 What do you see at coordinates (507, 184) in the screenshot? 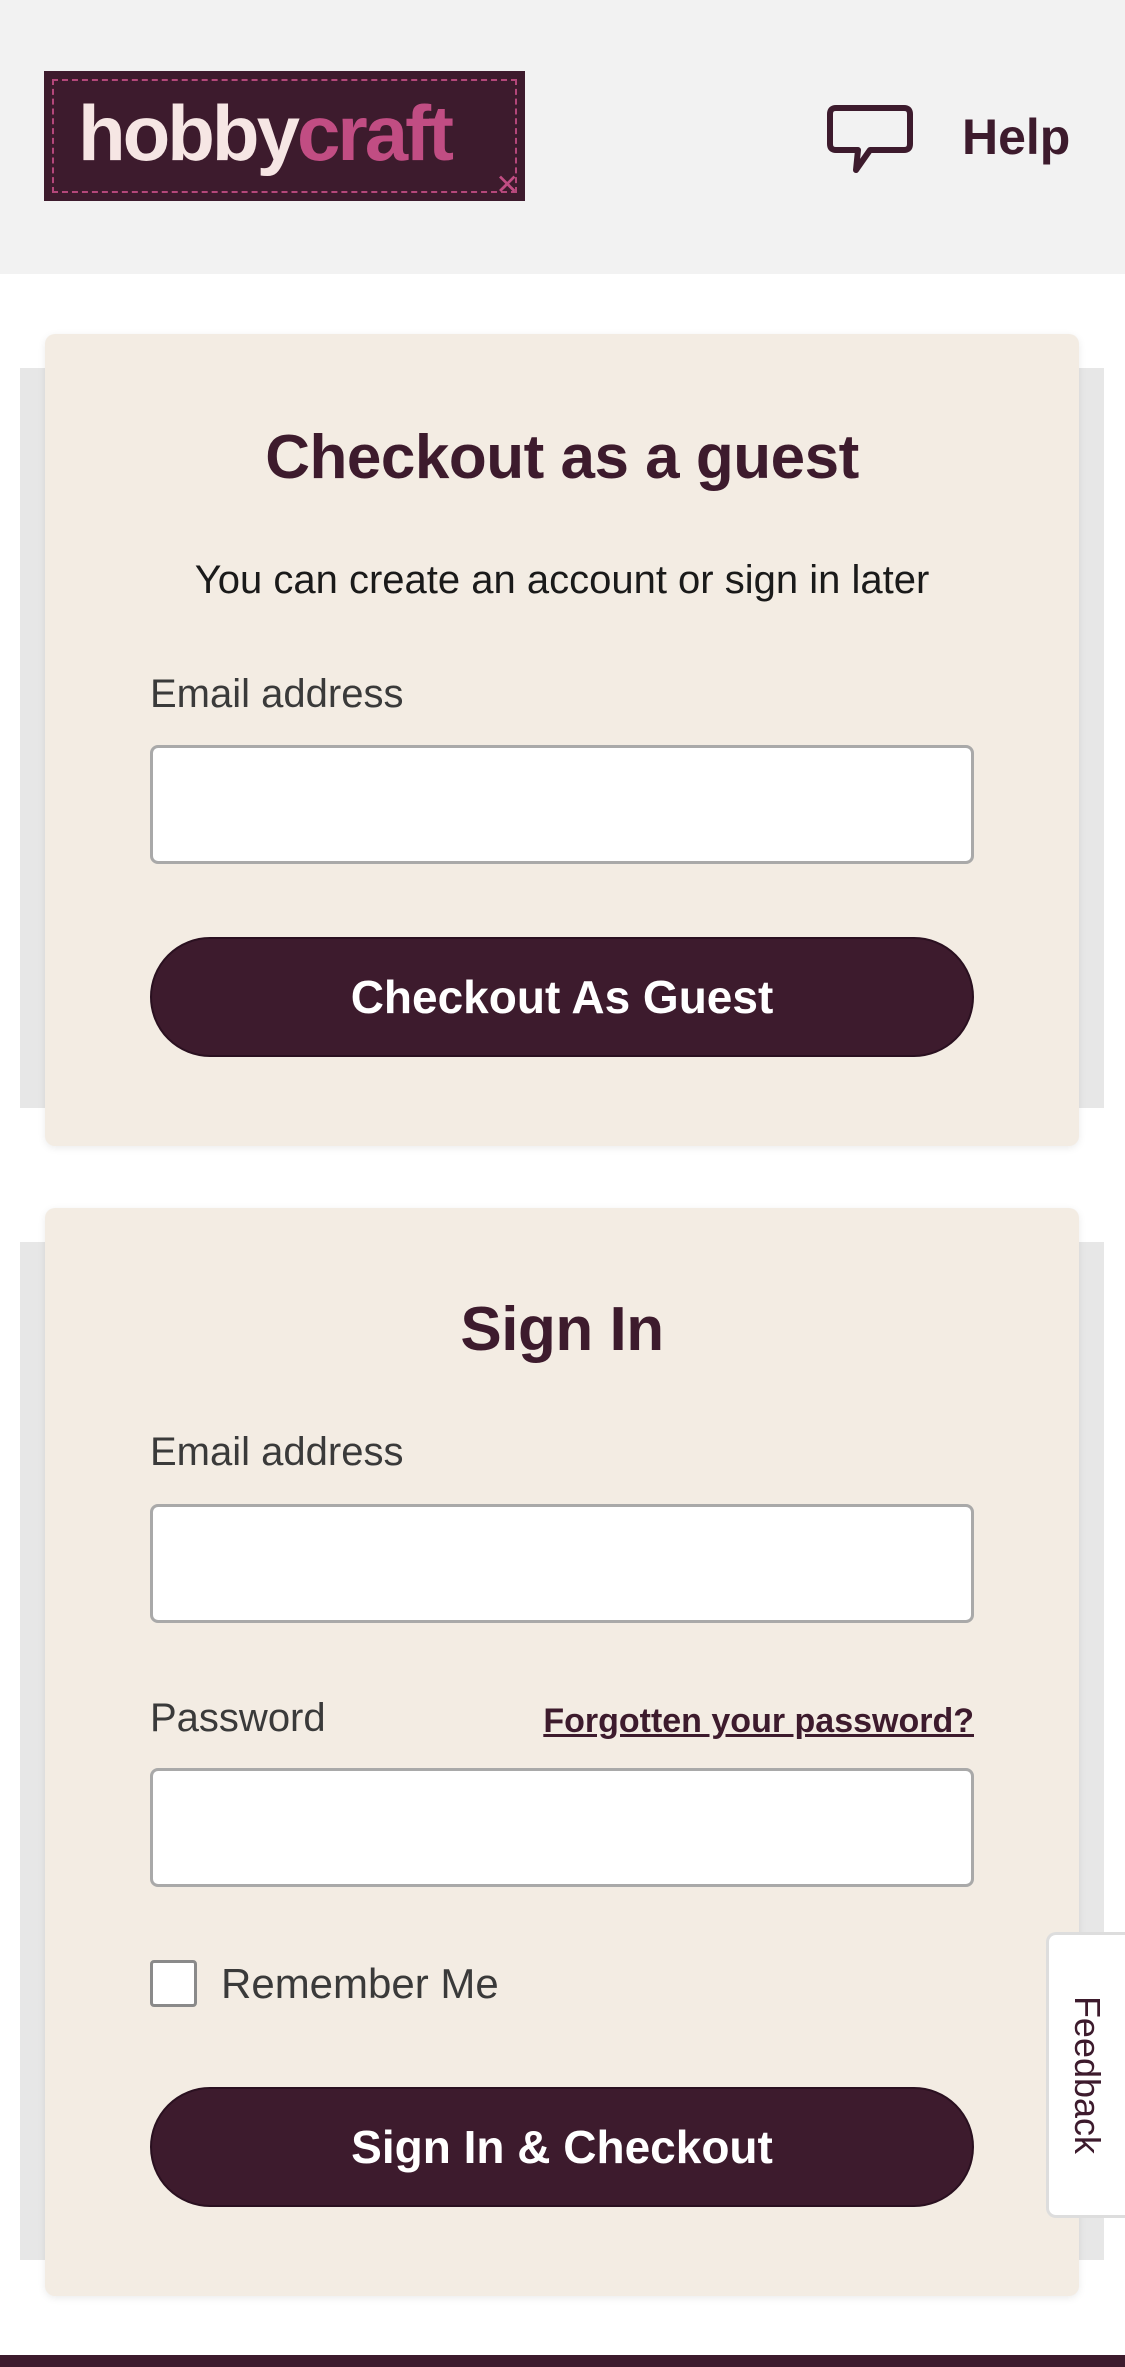
I see `logo-cross-stitch-mark: ✕` at bounding box center [507, 184].